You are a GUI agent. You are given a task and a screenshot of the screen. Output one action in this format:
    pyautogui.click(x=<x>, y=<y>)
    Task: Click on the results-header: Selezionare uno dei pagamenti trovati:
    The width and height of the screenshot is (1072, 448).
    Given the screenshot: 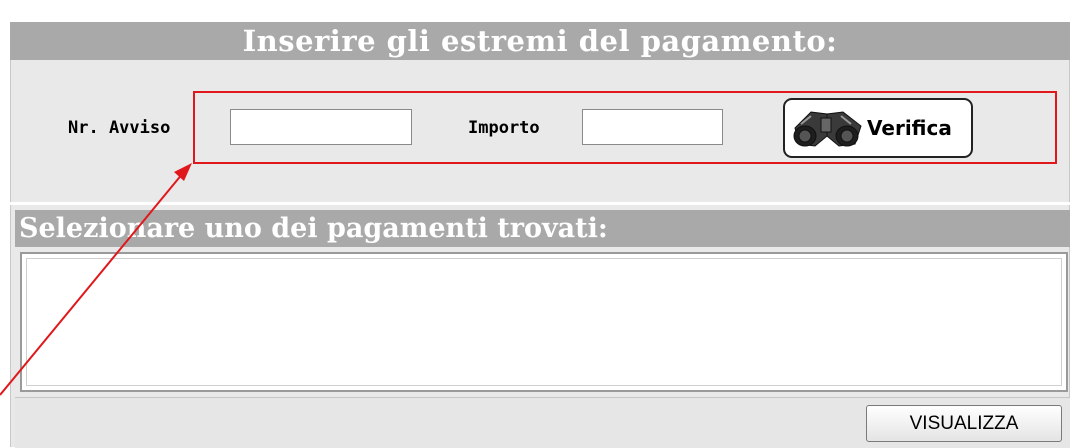 What is the action you would take?
    pyautogui.click(x=542, y=228)
    